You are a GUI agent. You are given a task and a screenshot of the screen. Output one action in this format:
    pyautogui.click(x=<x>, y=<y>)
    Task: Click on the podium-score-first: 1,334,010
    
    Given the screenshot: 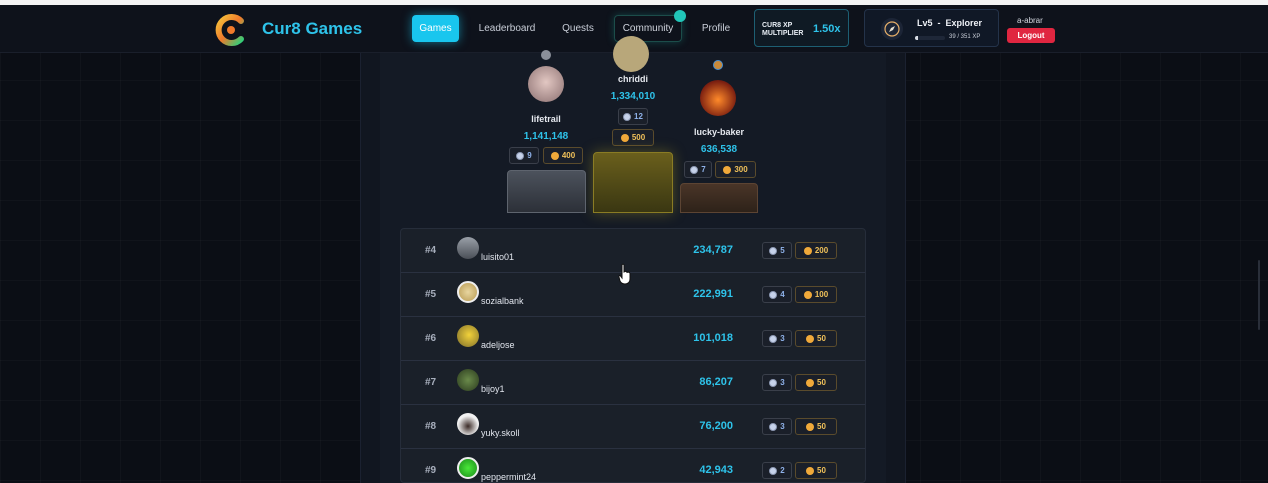 What is the action you would take?
    pyautogui.click(x=633, y=96)
    